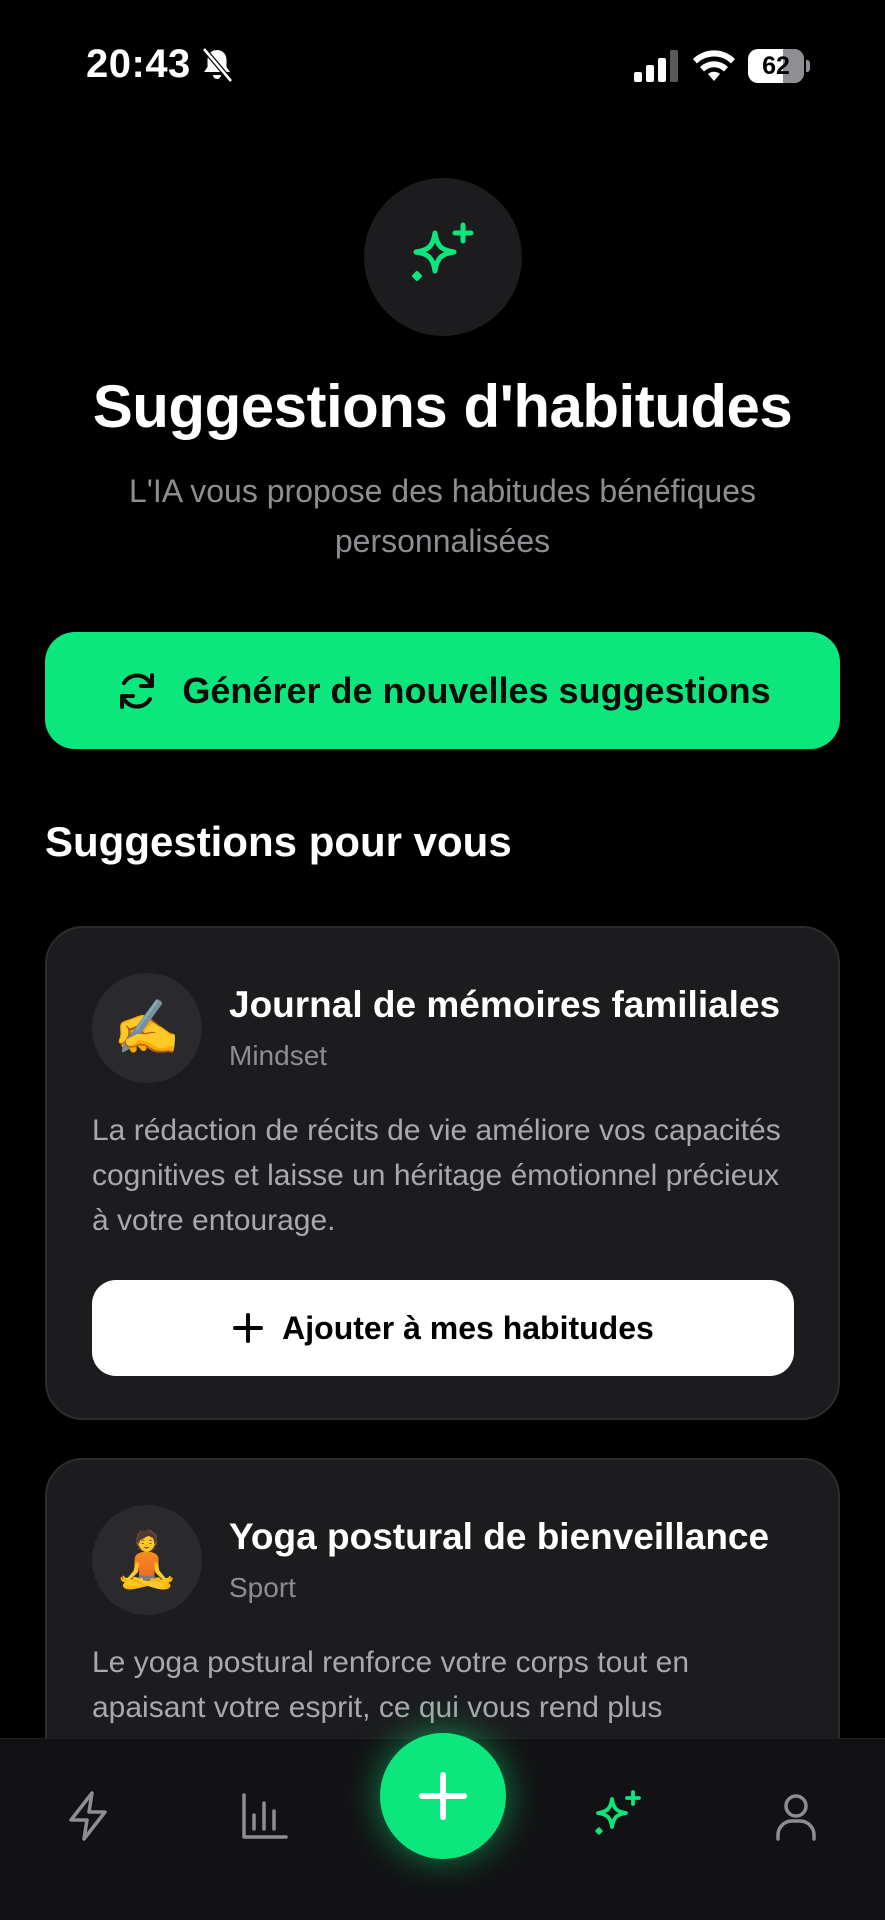 The height and width of the screenshot is (1920, 885). I want to click on suggestion-category: Sport, so click(262, 1587).